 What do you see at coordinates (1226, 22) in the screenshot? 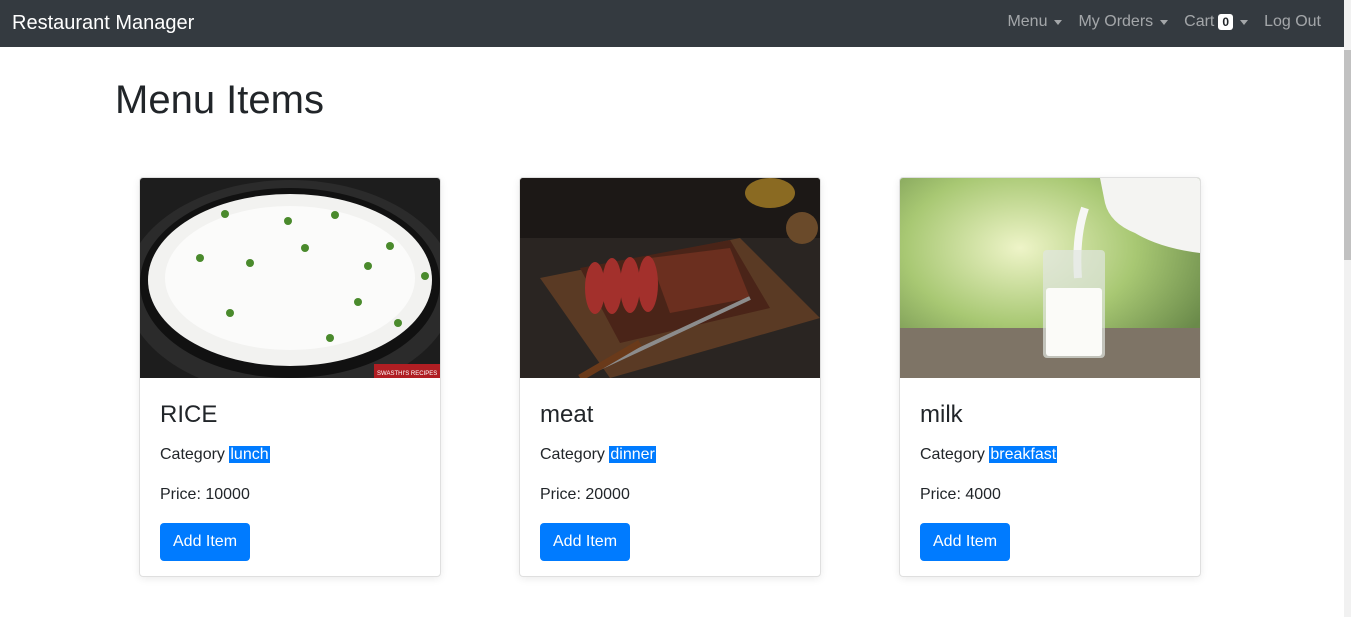
I see `cart-count-badge: 0` at bounding box center [1226, 22].